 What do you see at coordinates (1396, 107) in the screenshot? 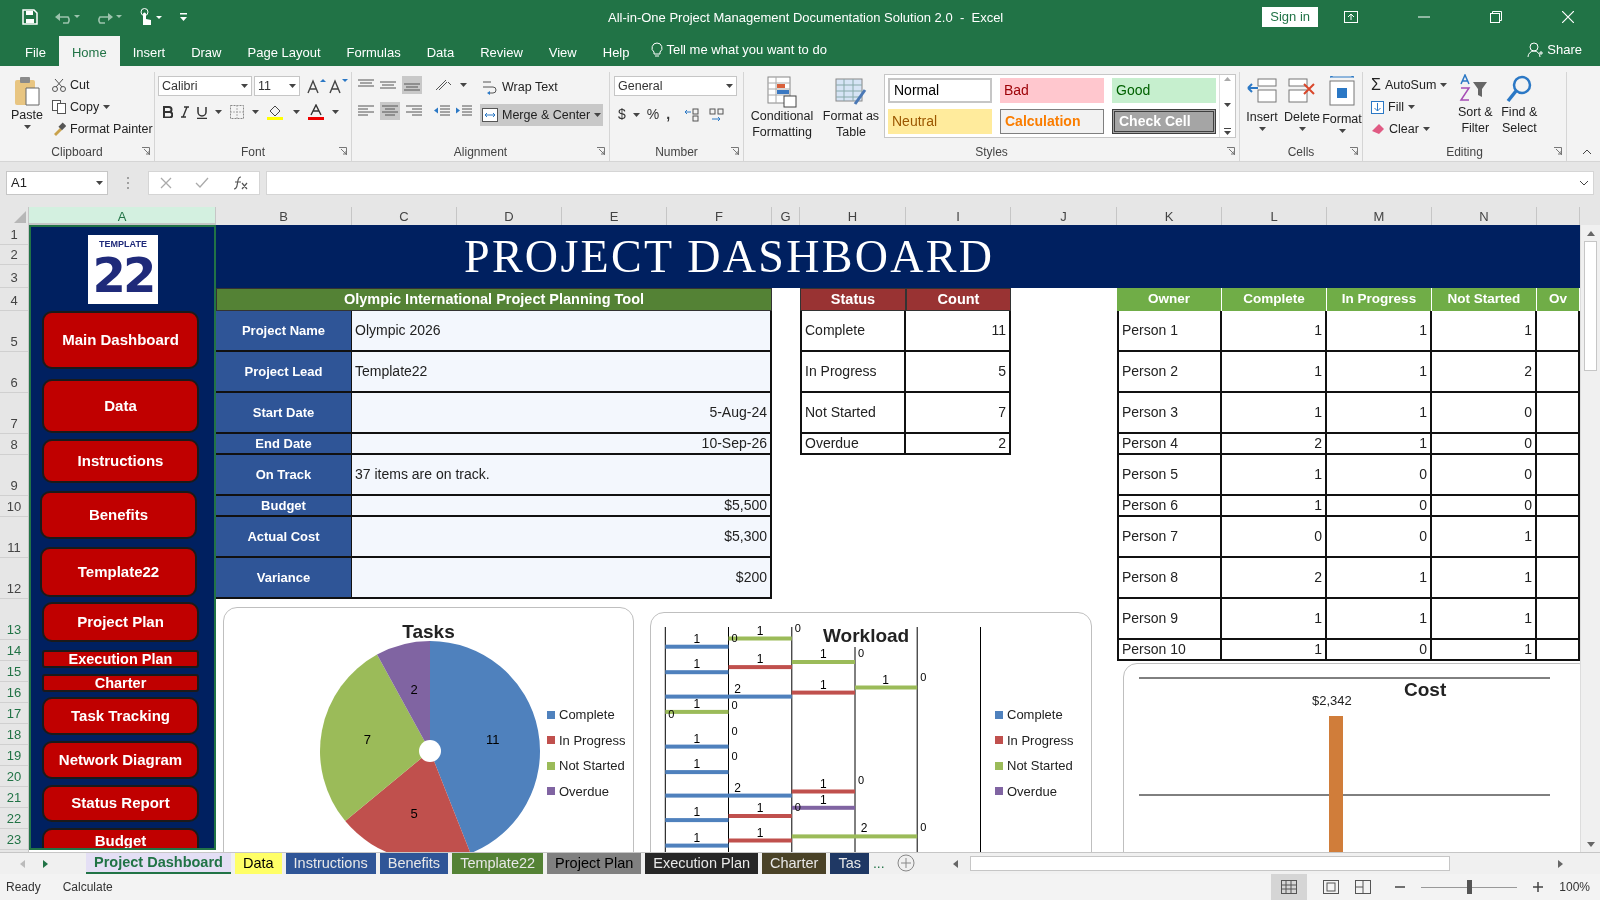
I see `fill-button: Fill` at bounding box center [1396, 107].